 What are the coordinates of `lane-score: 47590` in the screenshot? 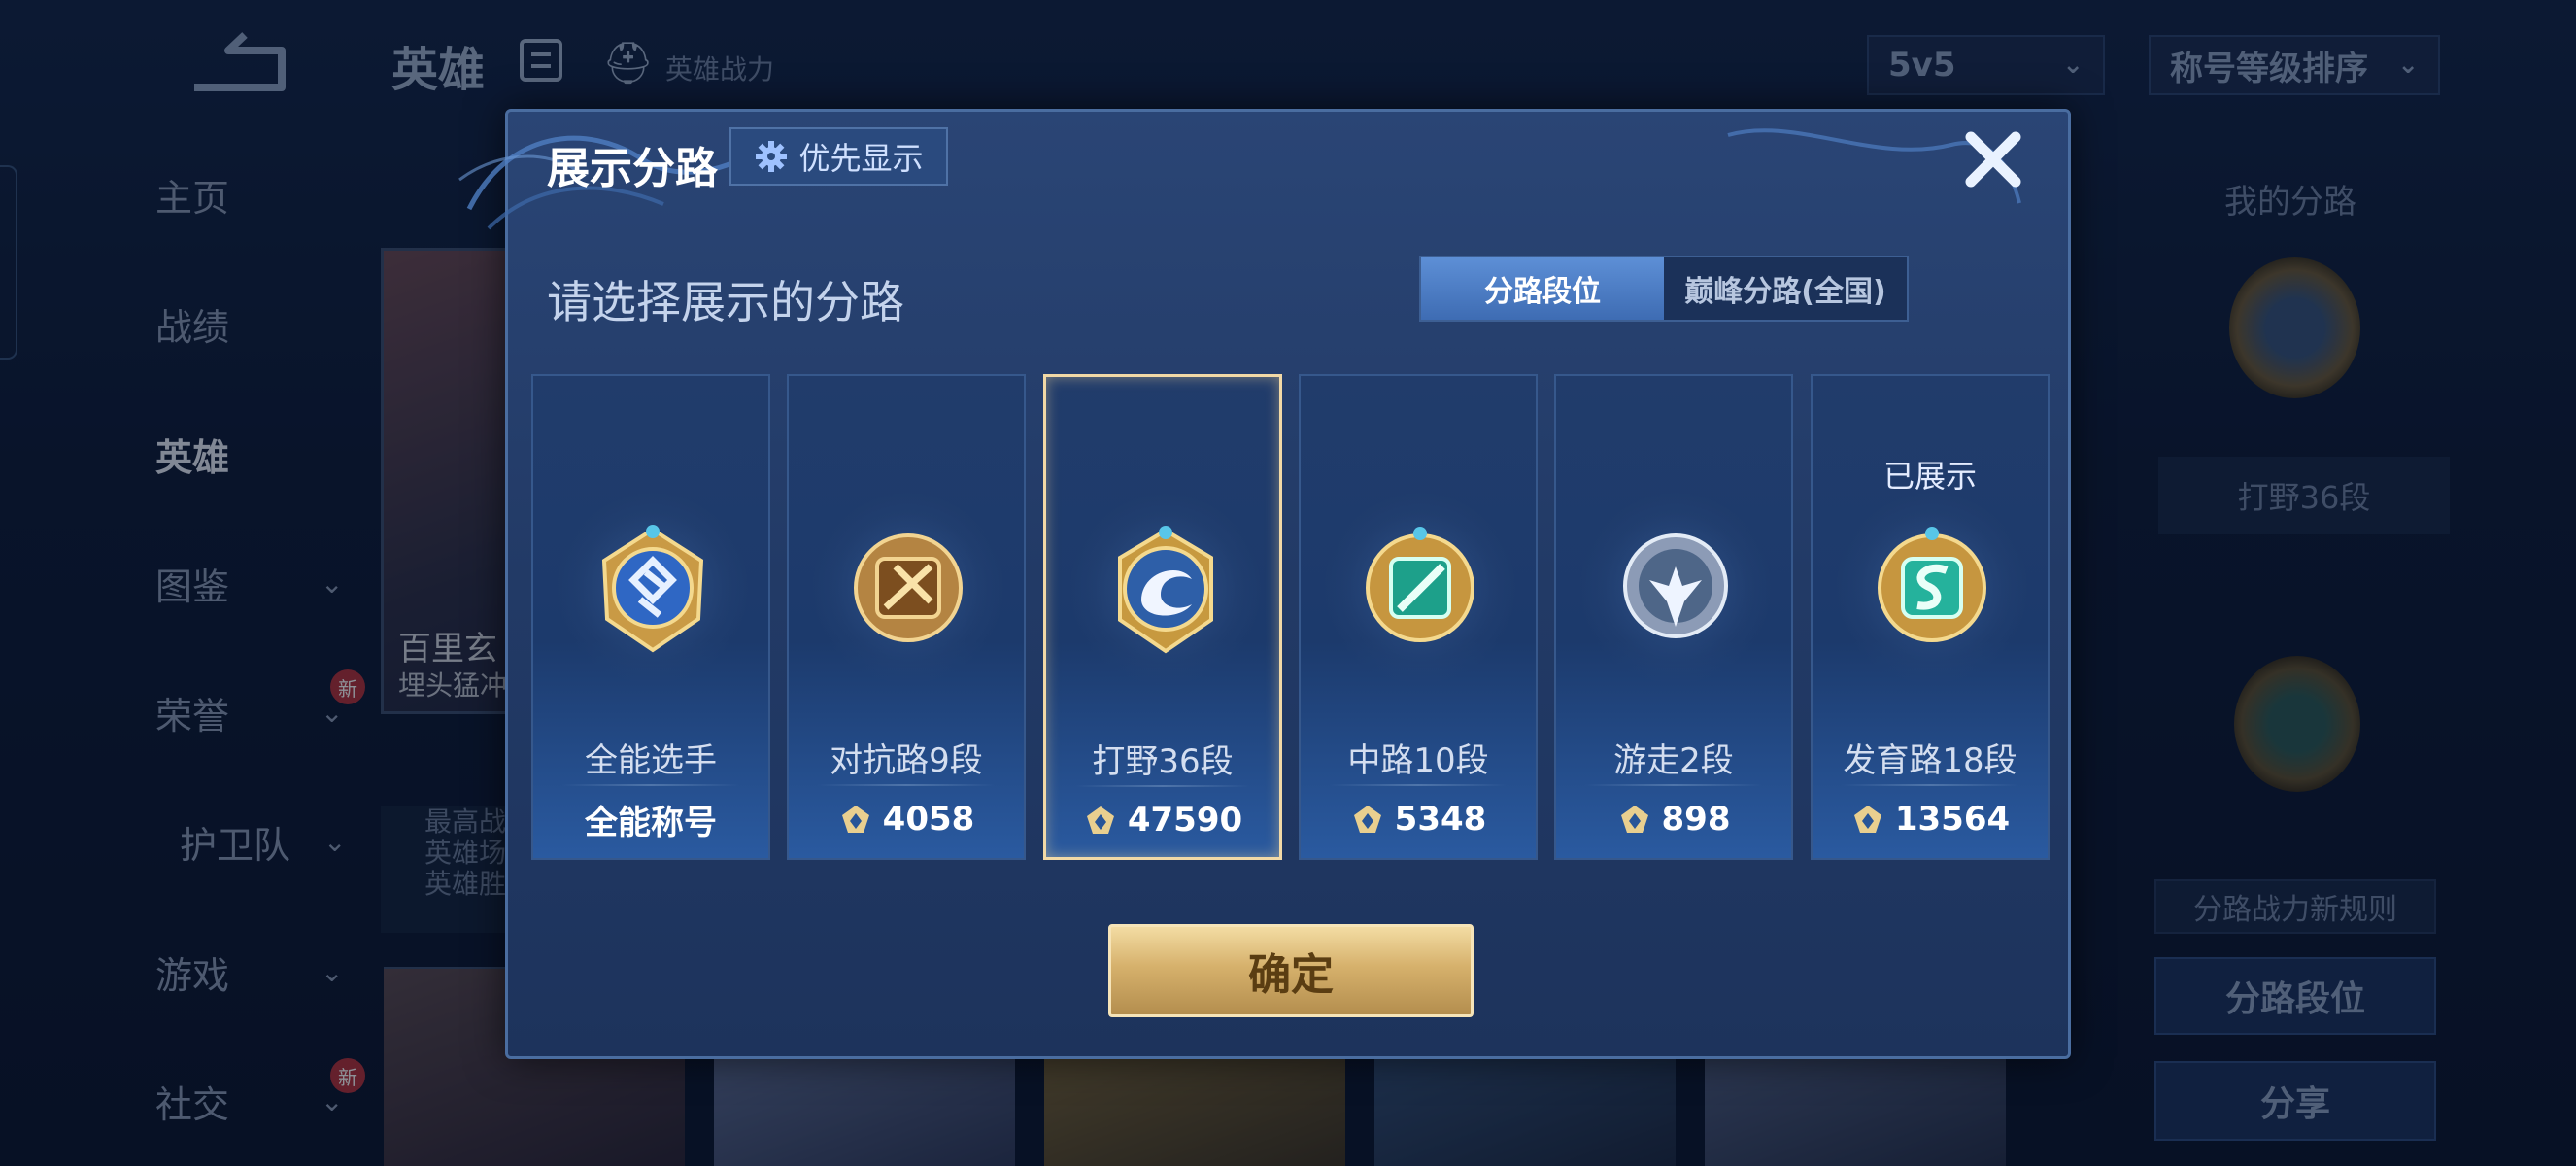 It's located at (1162, 820).